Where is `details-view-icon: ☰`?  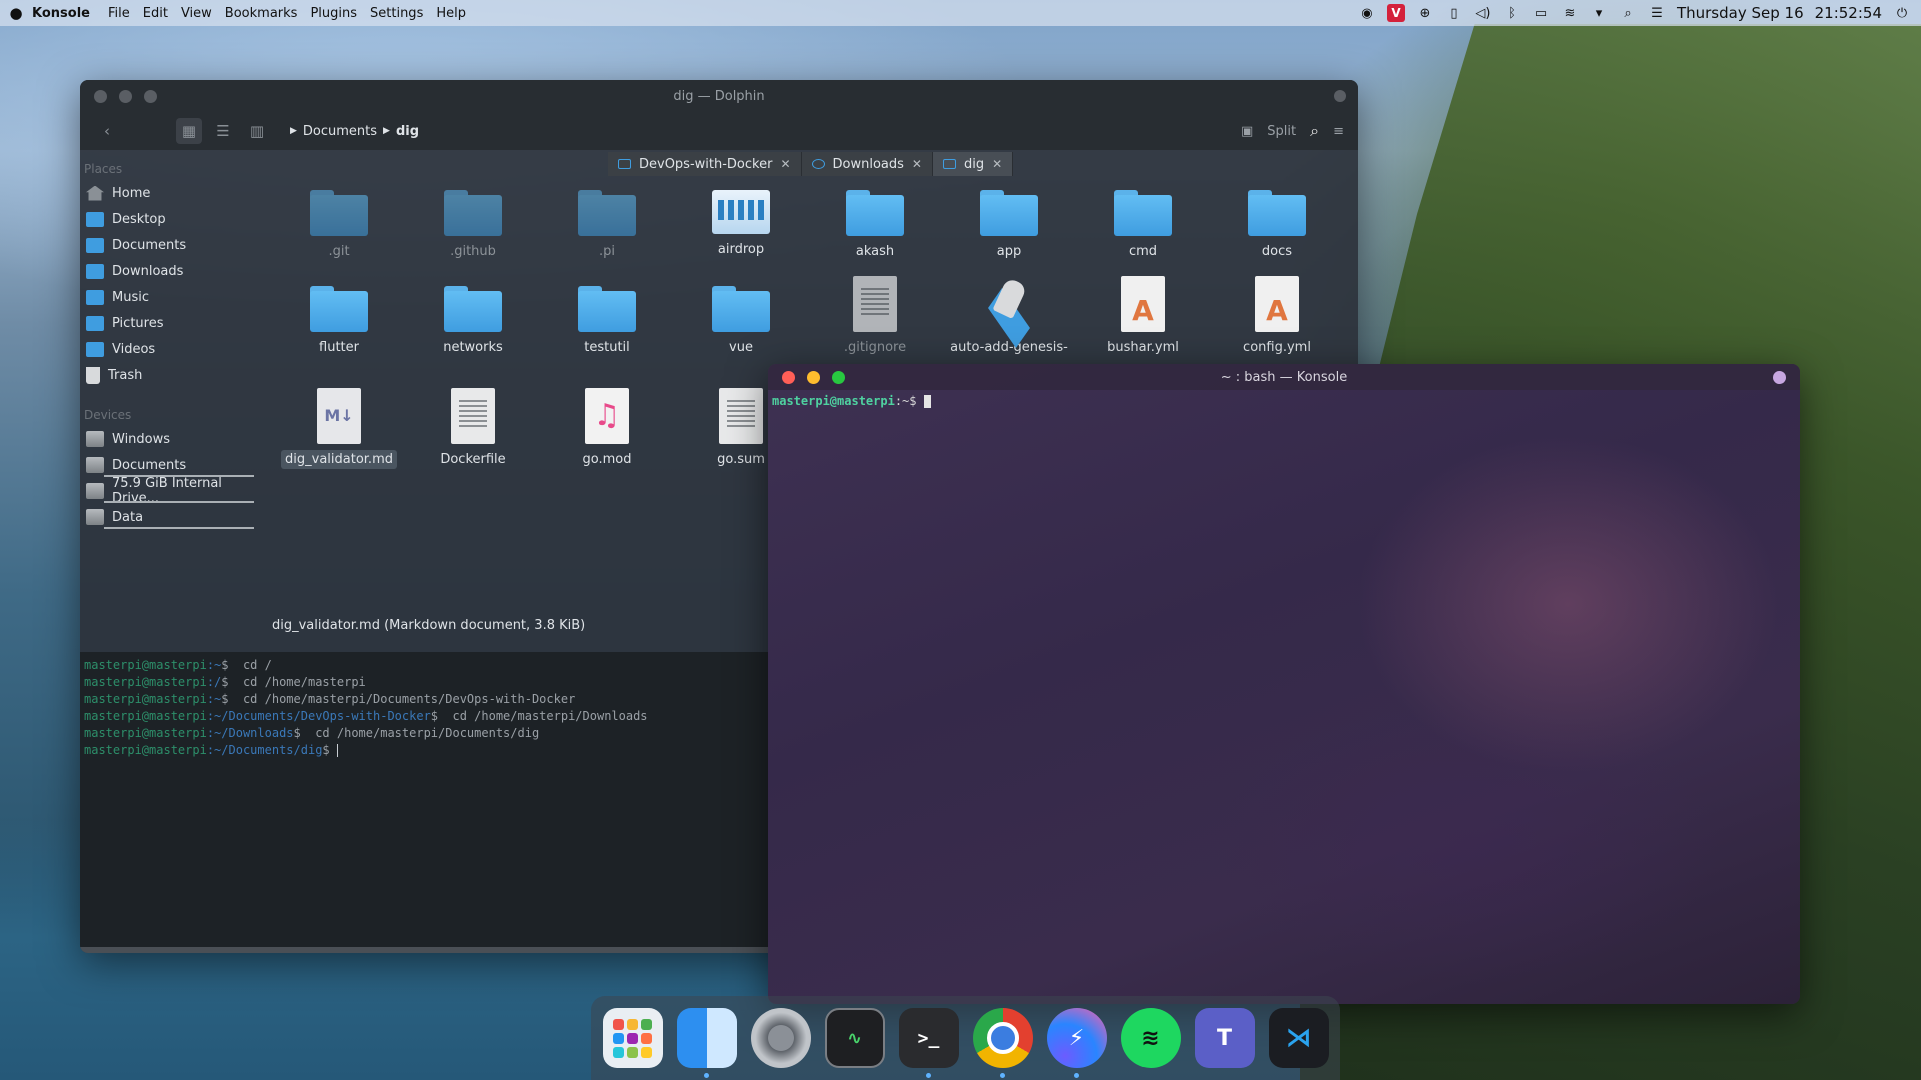 details-view-icon: ☰ is located at coordinates (223, 131).